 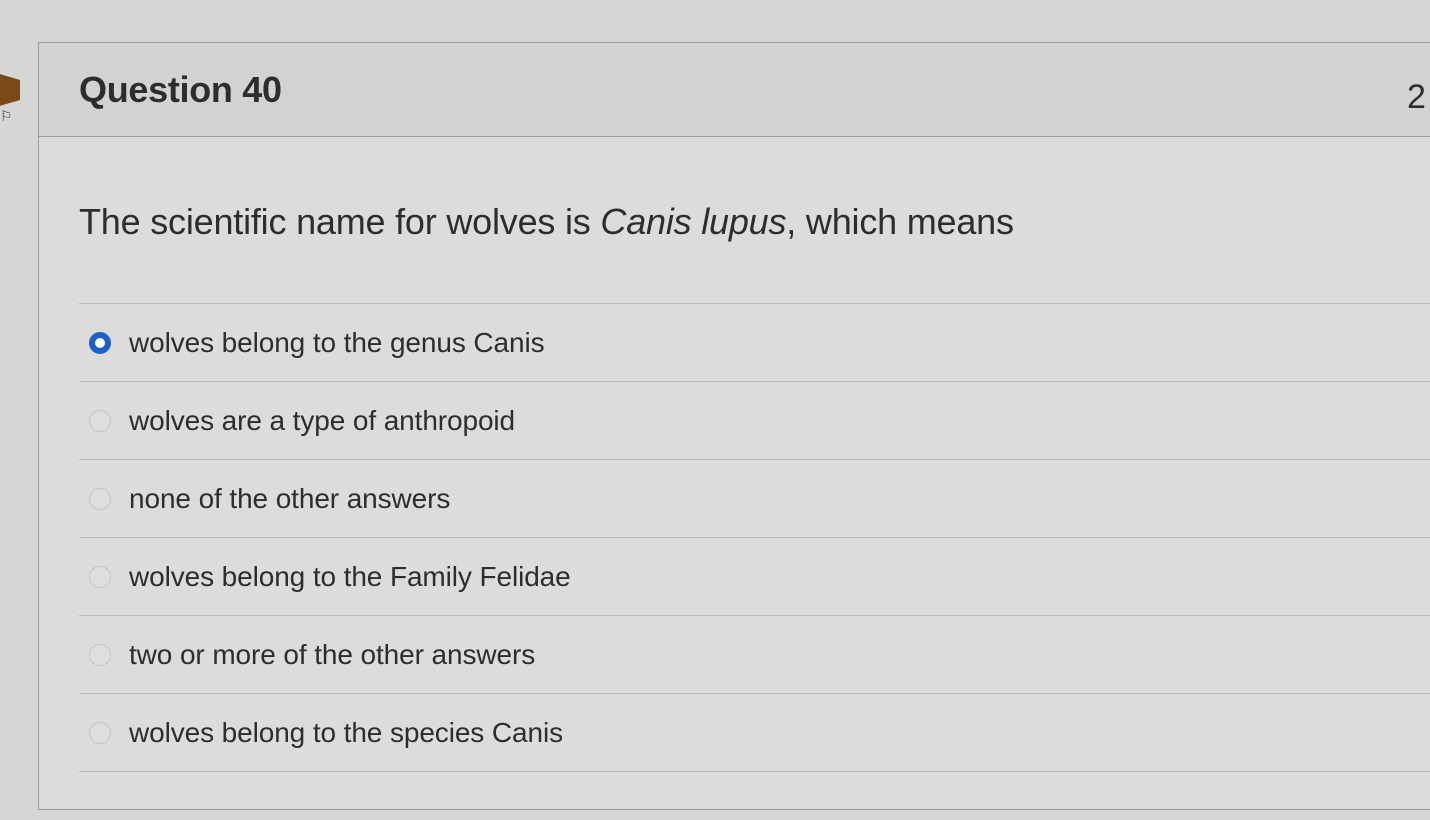 What do you see at coordinates (754, 655) in the screenshot?
I see `answer-option: two or more of the other answers` at bounding box center [754, 655].